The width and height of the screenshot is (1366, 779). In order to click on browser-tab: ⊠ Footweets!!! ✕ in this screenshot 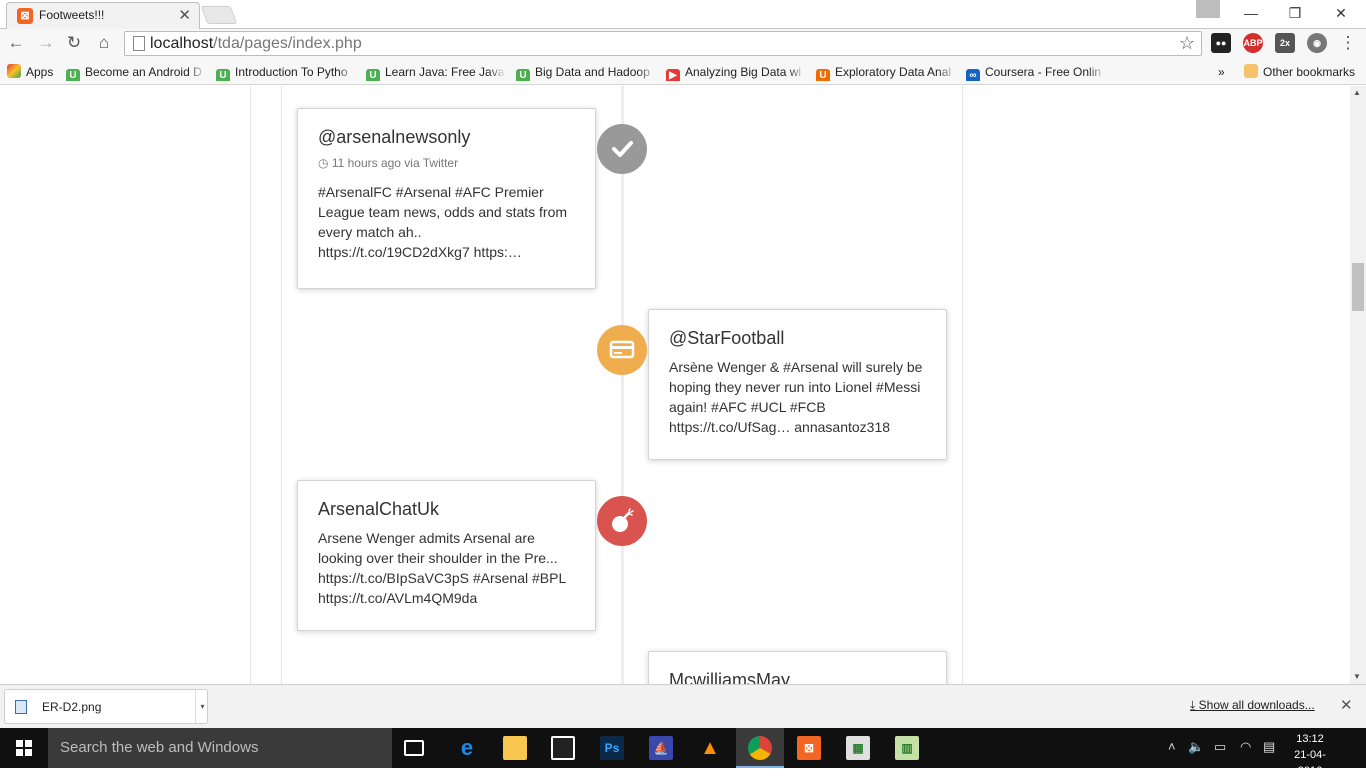, I will do `click(103, 15)`.